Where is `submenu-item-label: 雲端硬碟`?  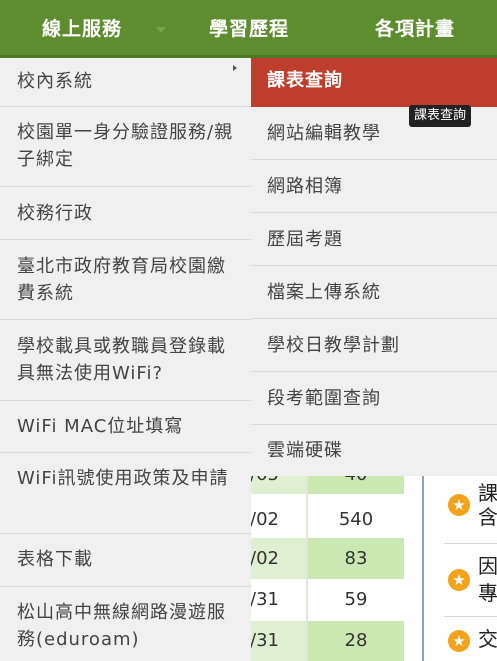 submenu-item-label: 雲端硬碟 is located at coordinates (305, 450).